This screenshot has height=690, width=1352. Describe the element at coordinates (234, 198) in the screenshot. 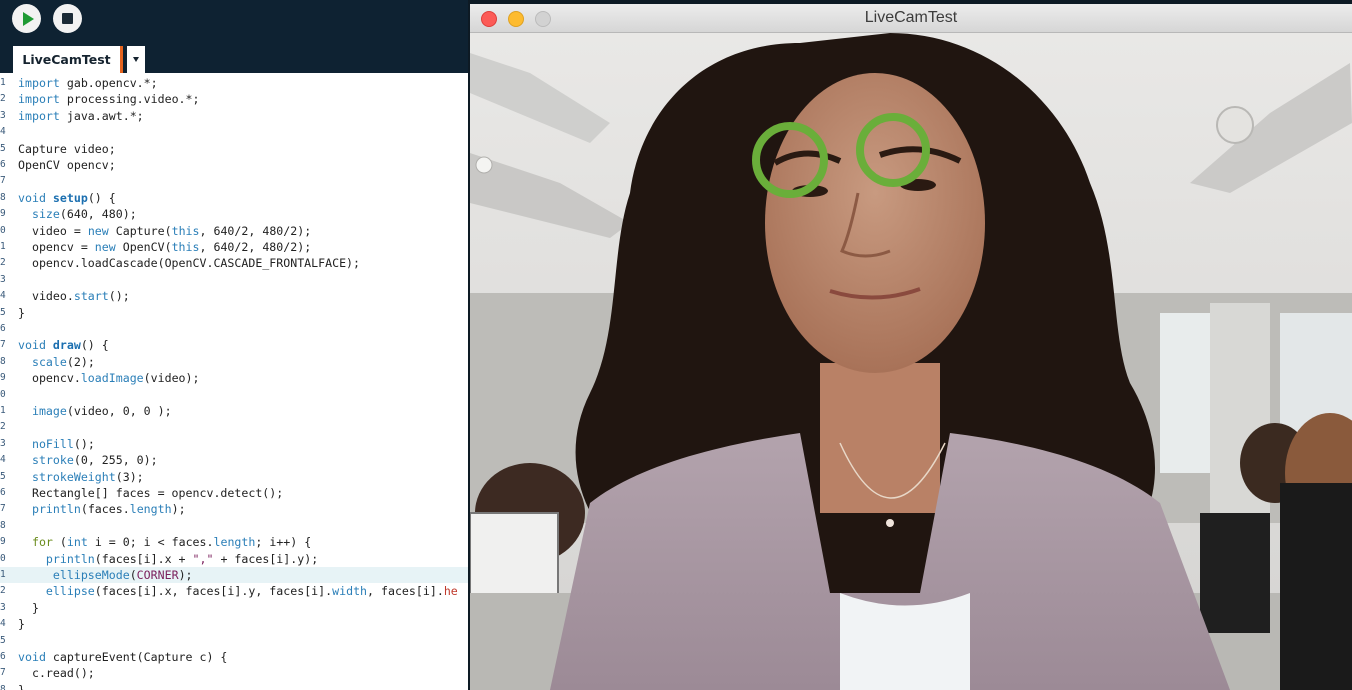

I see `code-line: 8 void setup() {` at that location.